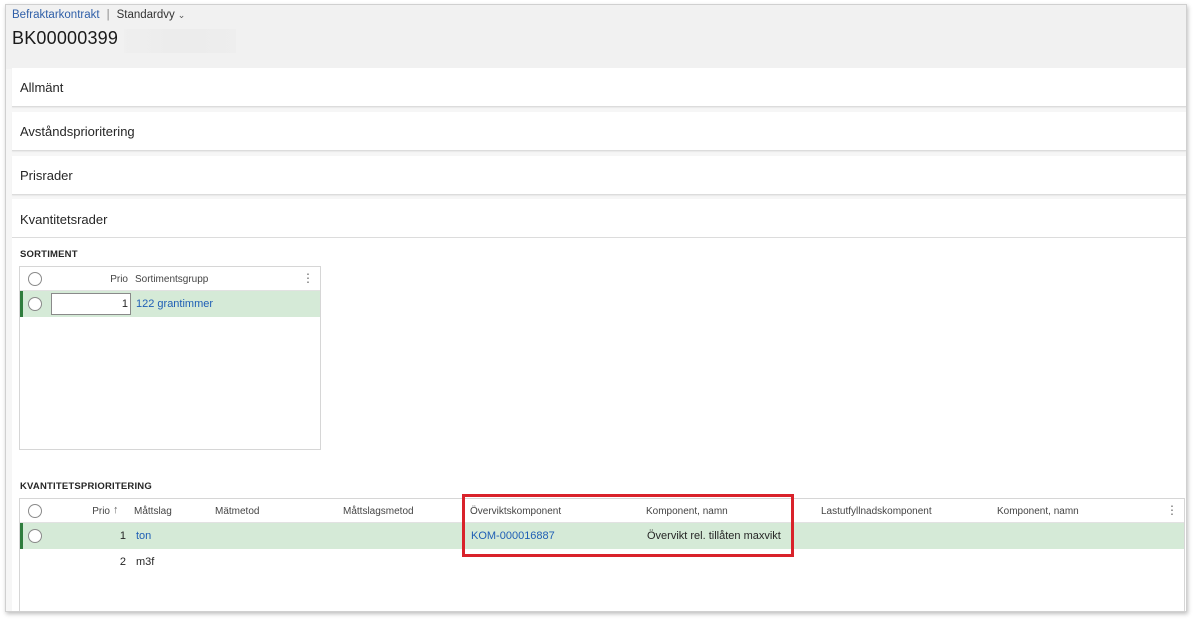 This screenshot has width=1196, height=620. I want to click on cell-assortment-group-link: 122 grantimmer, so click(174, 304).